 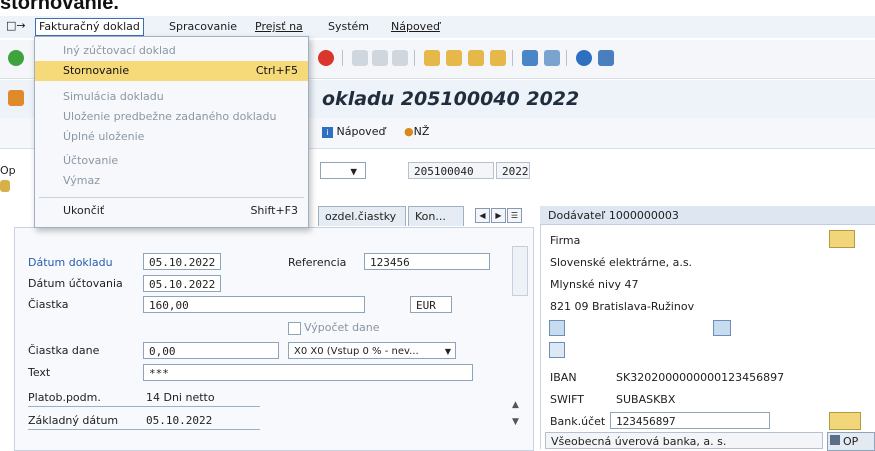 What do you see at coordinates (514, 215) in the screenshot?
I see `tab-list-icon: ☰` at bounding box center [514, 215].